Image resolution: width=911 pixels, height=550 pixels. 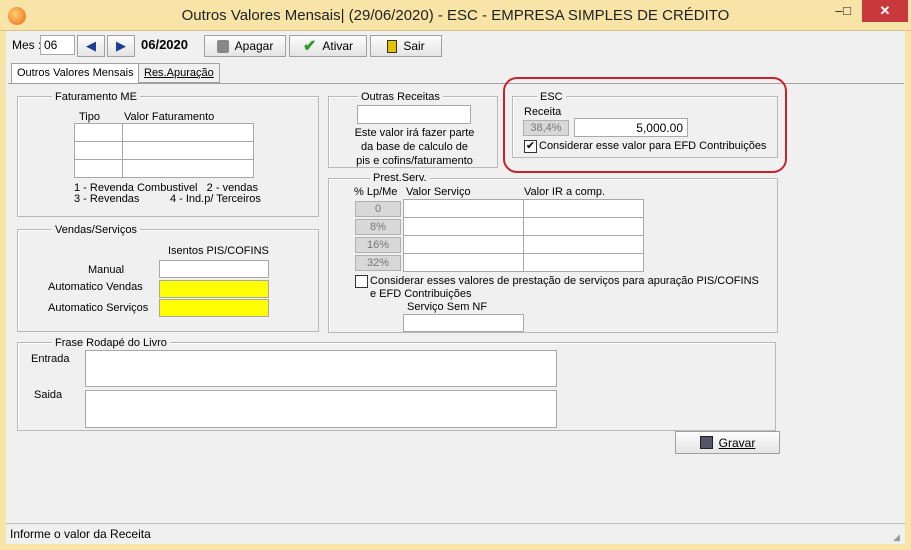 I want to click on prest-checkbox-line-2: e EFD Contribuições, so click(x=421, y=294).